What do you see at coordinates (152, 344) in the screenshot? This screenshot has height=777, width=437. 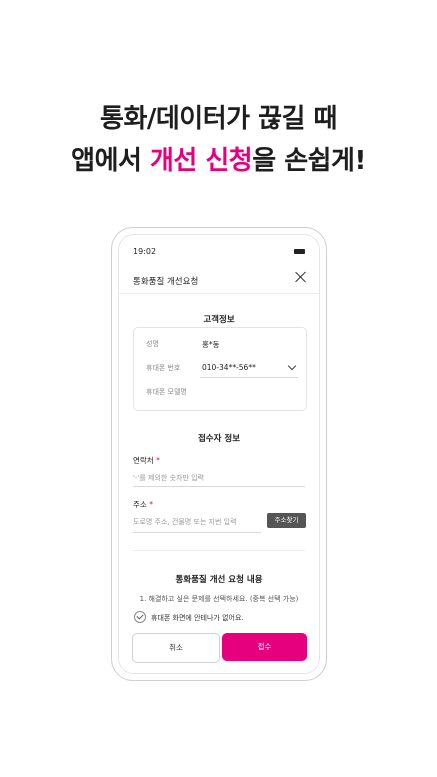 I see `name-label: 성명` at bounding box center [152, 344].